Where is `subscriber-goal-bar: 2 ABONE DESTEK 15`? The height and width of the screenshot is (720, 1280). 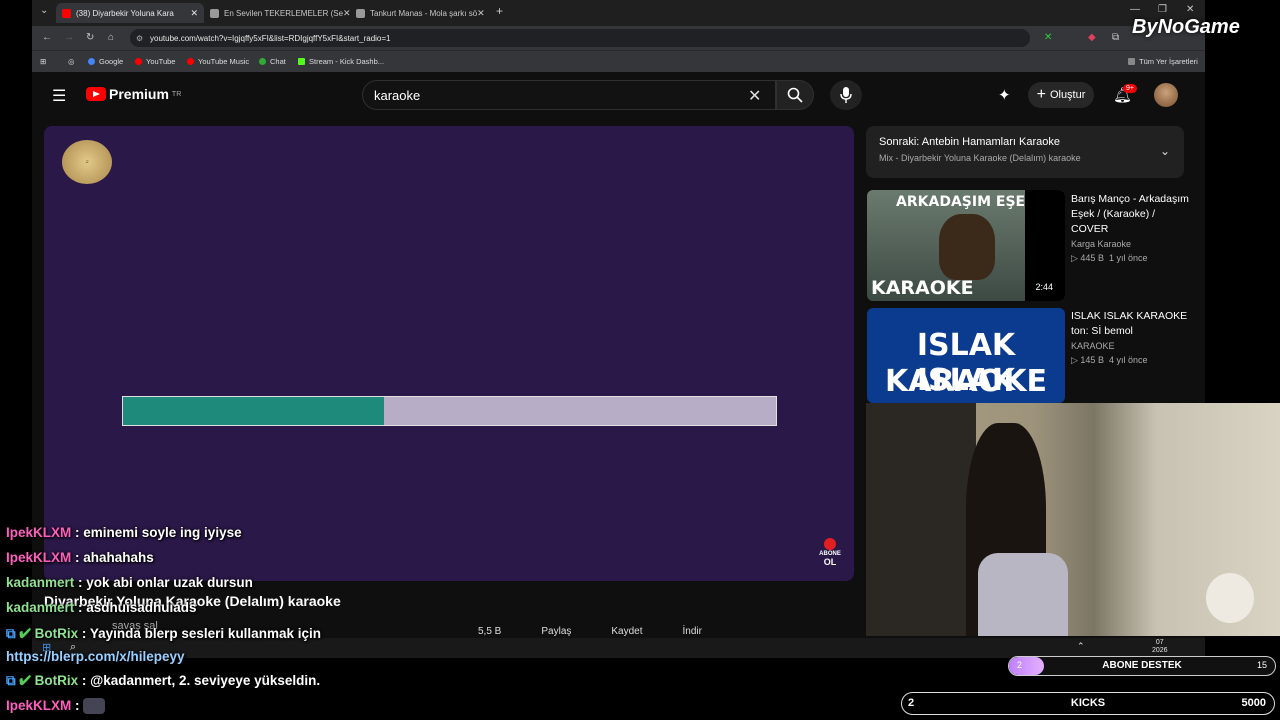
subscriber-goal-bar: 2 ABONE DESTEK 15 is located at coordinates (1142, 666).